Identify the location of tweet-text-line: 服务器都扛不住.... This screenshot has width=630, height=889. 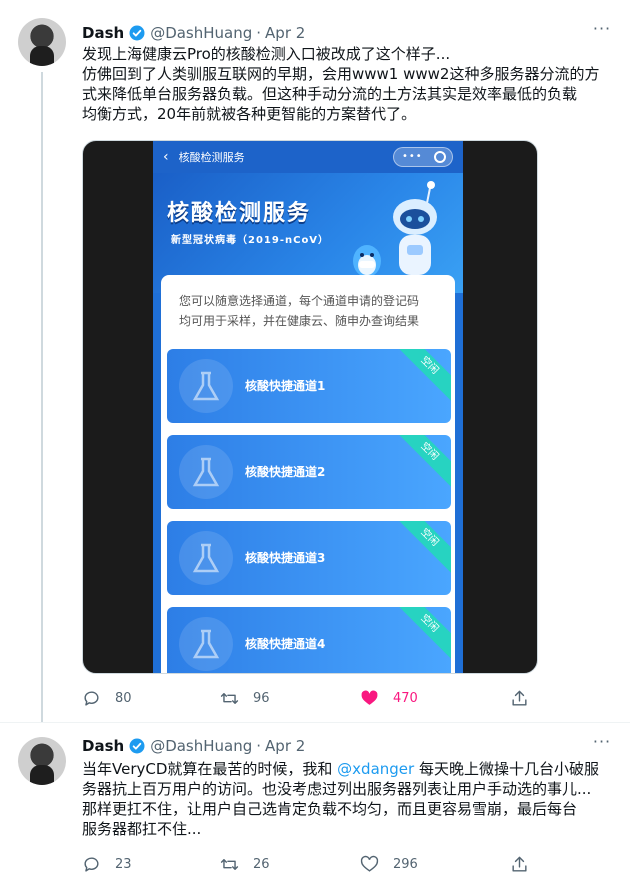
(142, 829).